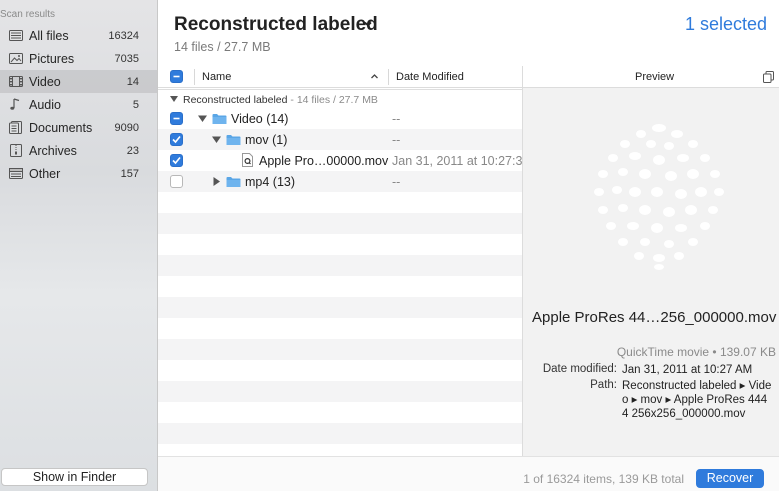  What do you see at coordinates (78, 150) in the screenshot?
I see `sidebar-item-archives: Archives 23` at bounding box center [78, 150].